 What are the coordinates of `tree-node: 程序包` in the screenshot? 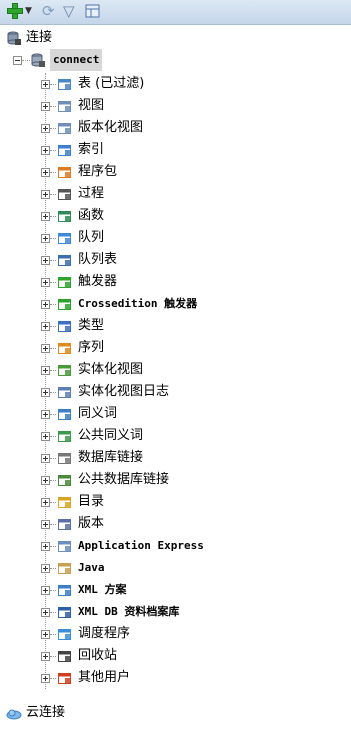 It's located at (175, 172).